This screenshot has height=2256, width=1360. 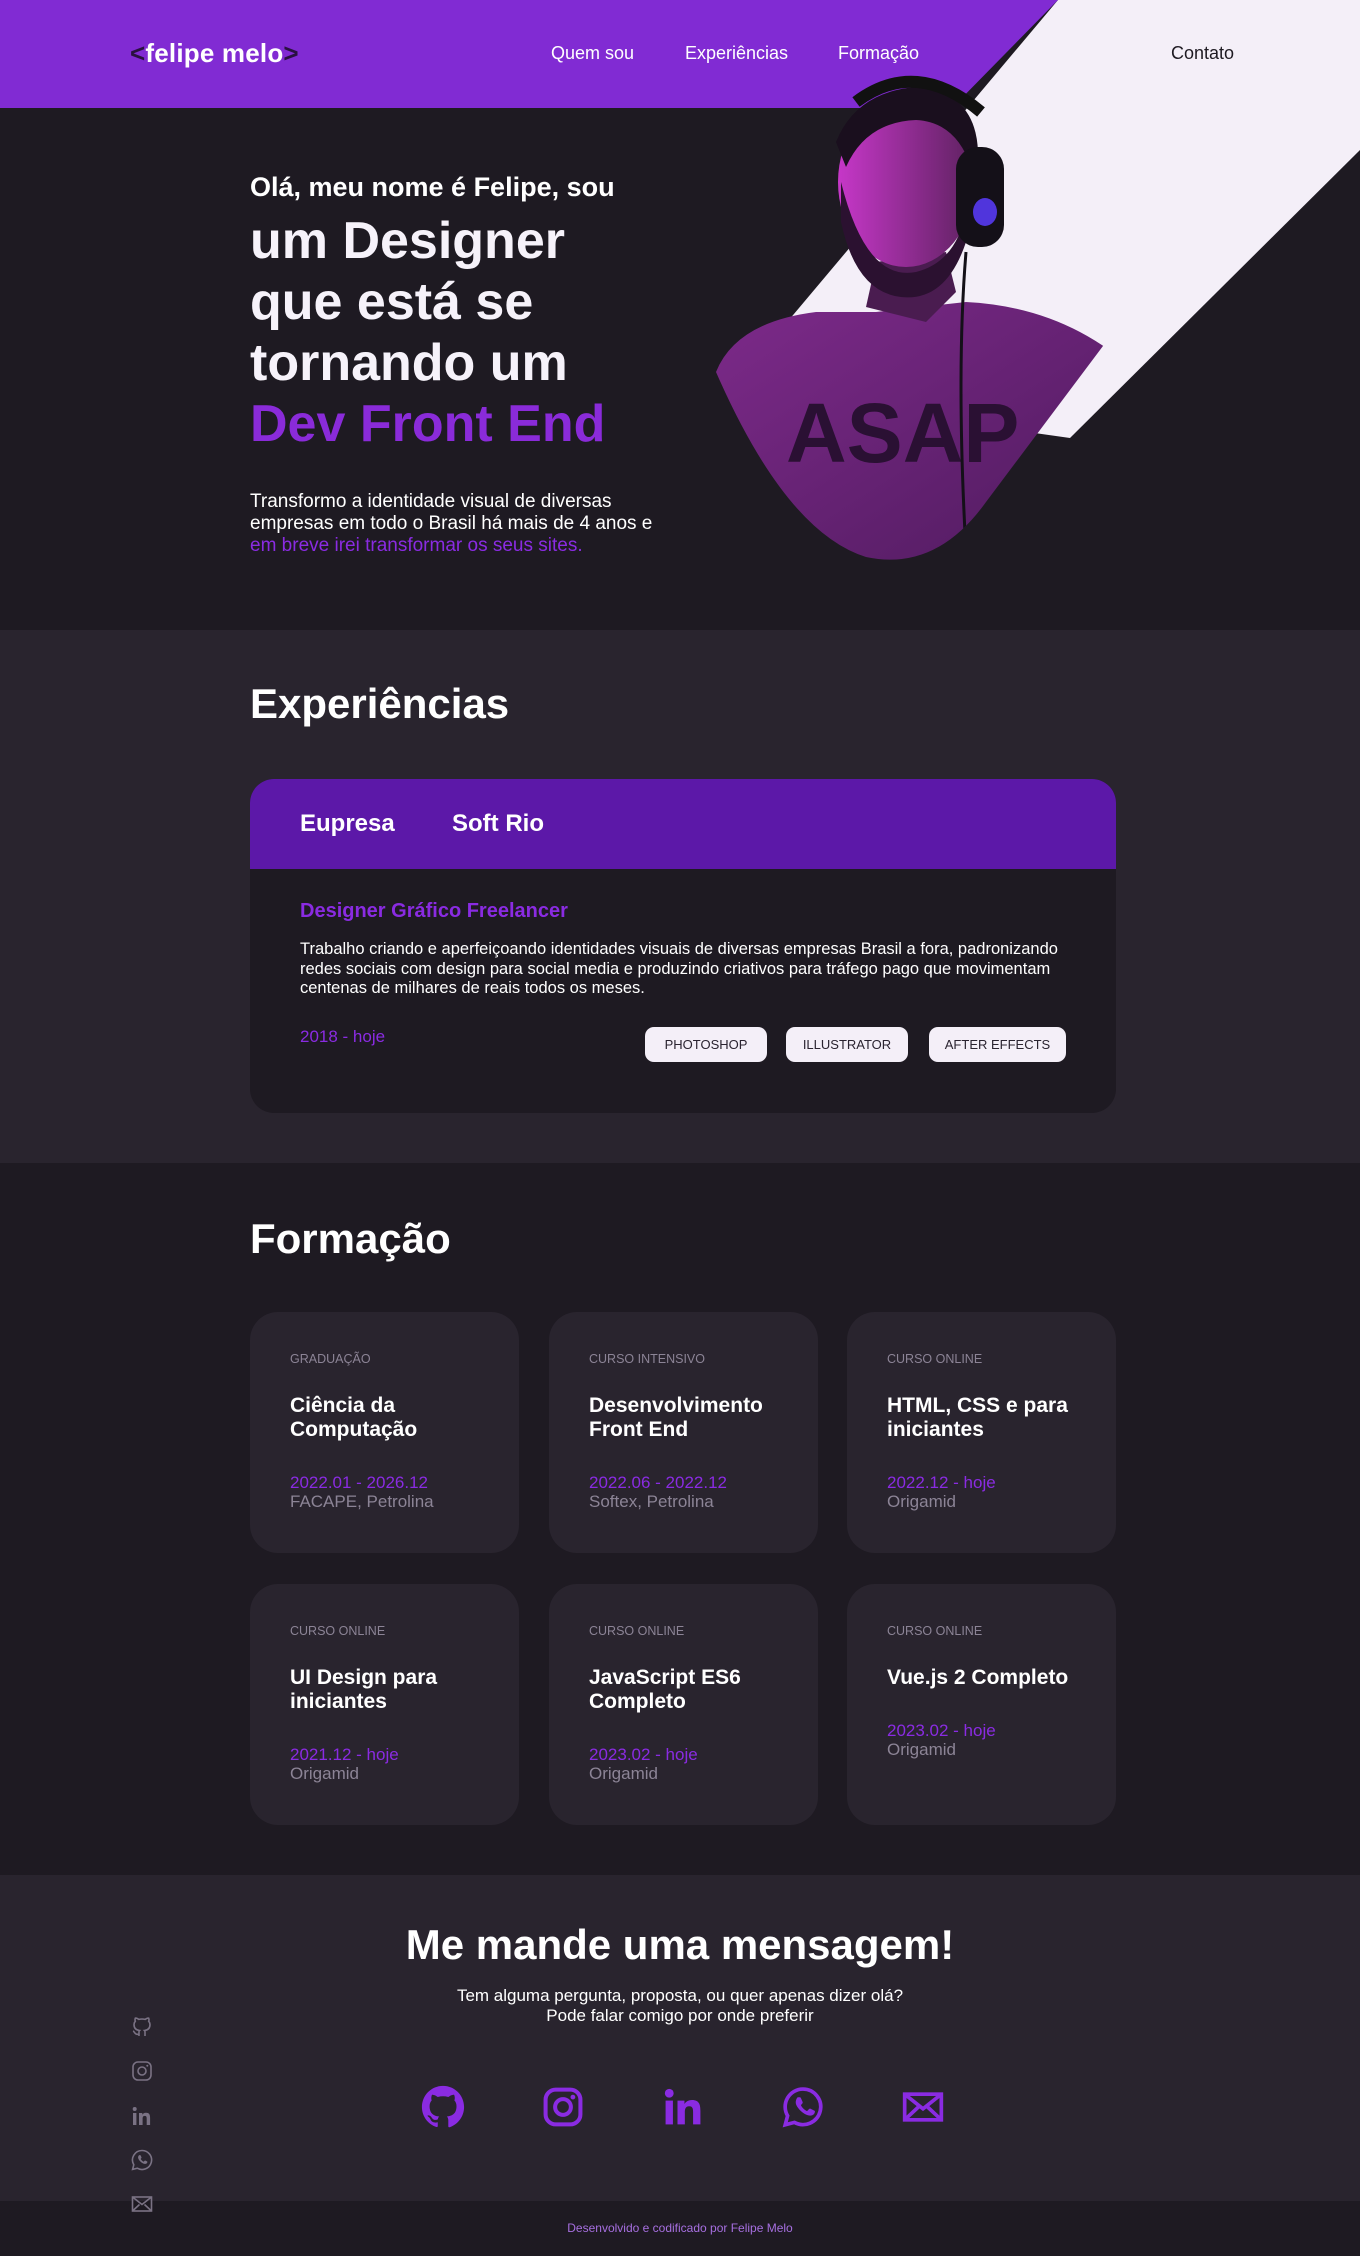 What do you see at coordinates (977, 1417) in the screenshot?
I see `education-name: HTML, CSS e para iniciantes` at bounding box center [977, 1417].